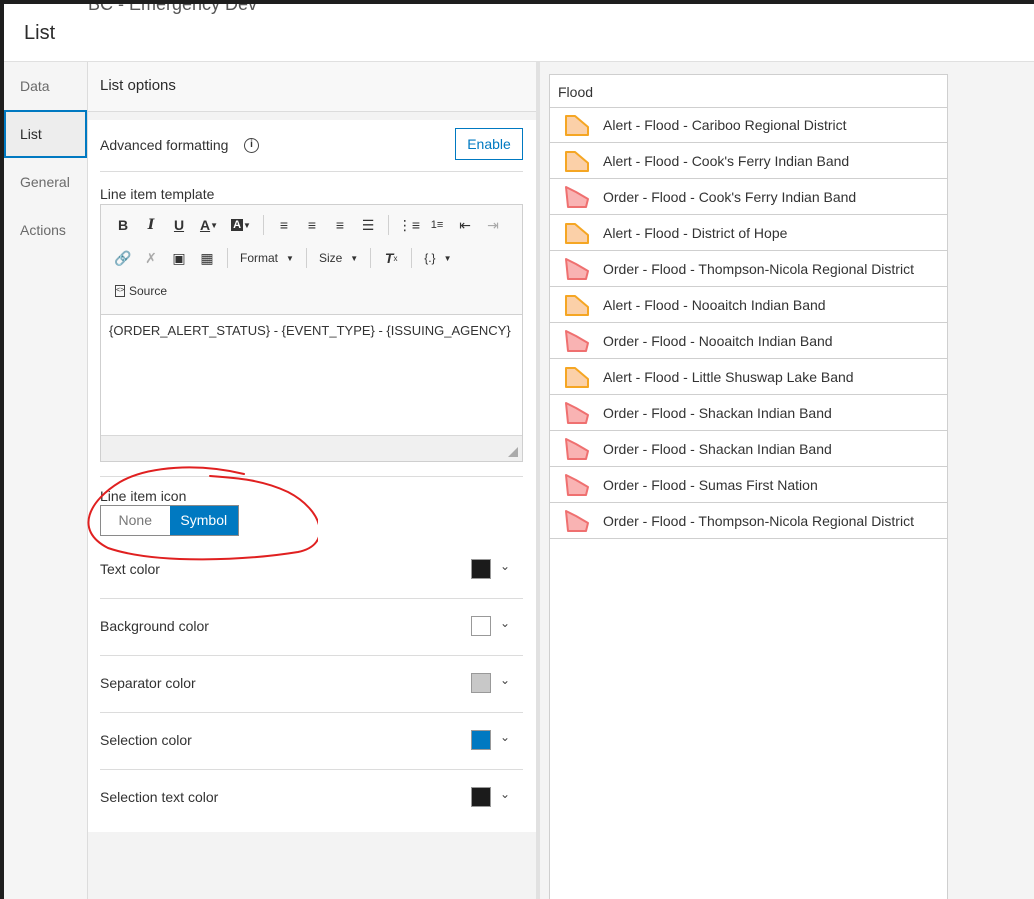 This screenshot has height=899, width=1034. Describe the element at coordinates (311, 754) in the screenshot. I see `selection-color-row: Selection color ⌄` at that location.